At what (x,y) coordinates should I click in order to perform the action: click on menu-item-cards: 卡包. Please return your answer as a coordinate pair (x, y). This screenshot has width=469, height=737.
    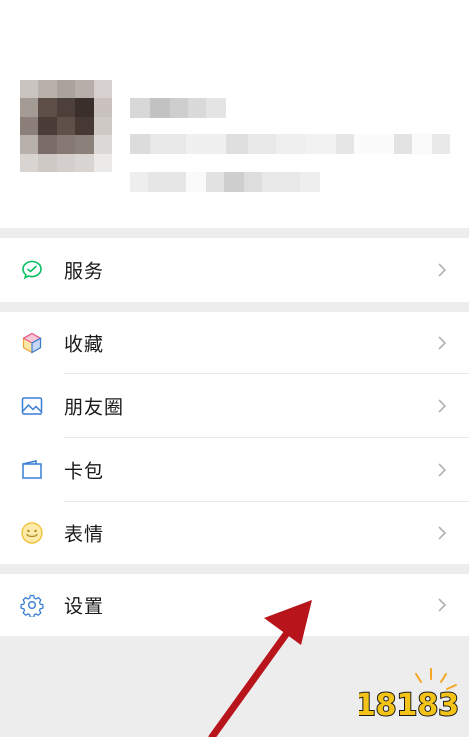
    Looking at the image, I should click on (234, 470).